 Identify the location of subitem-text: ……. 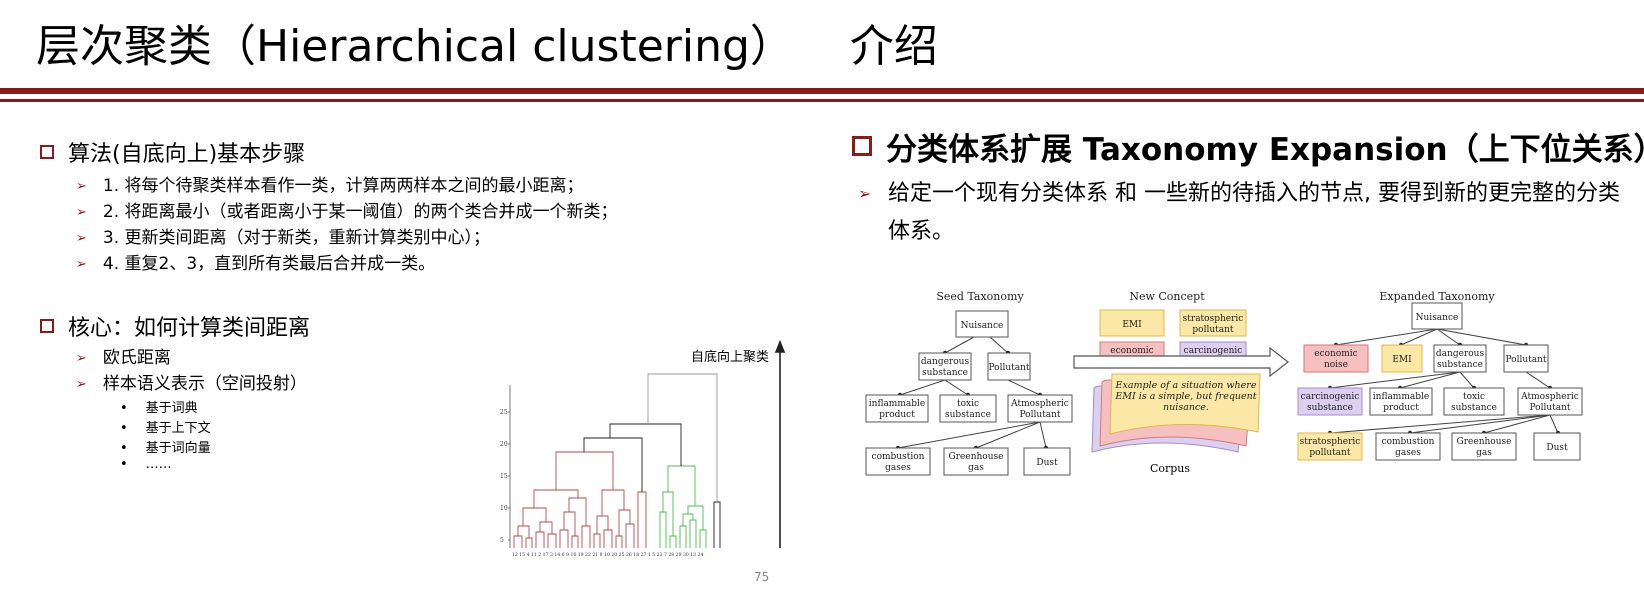
(158, 464).